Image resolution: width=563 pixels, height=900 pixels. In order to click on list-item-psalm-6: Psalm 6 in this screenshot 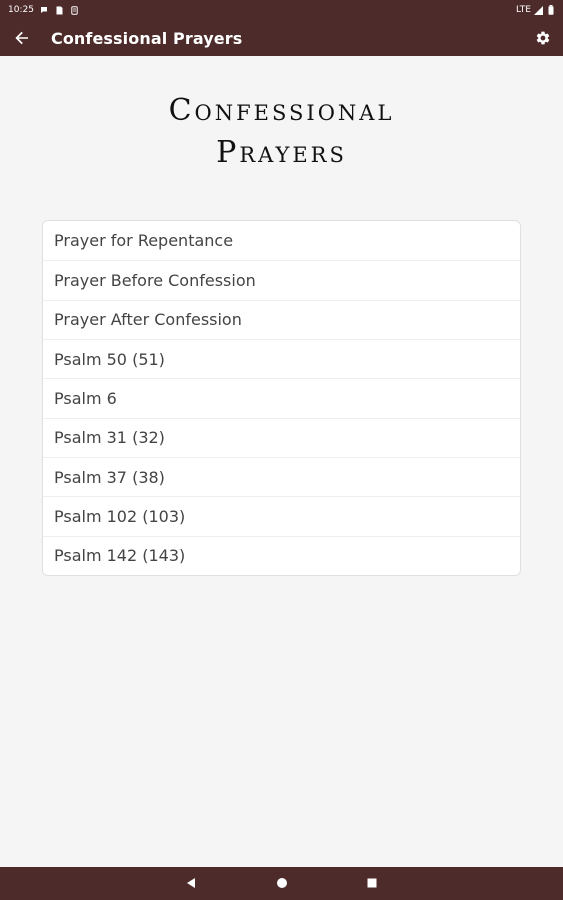, I will do `click(281, 397)`.